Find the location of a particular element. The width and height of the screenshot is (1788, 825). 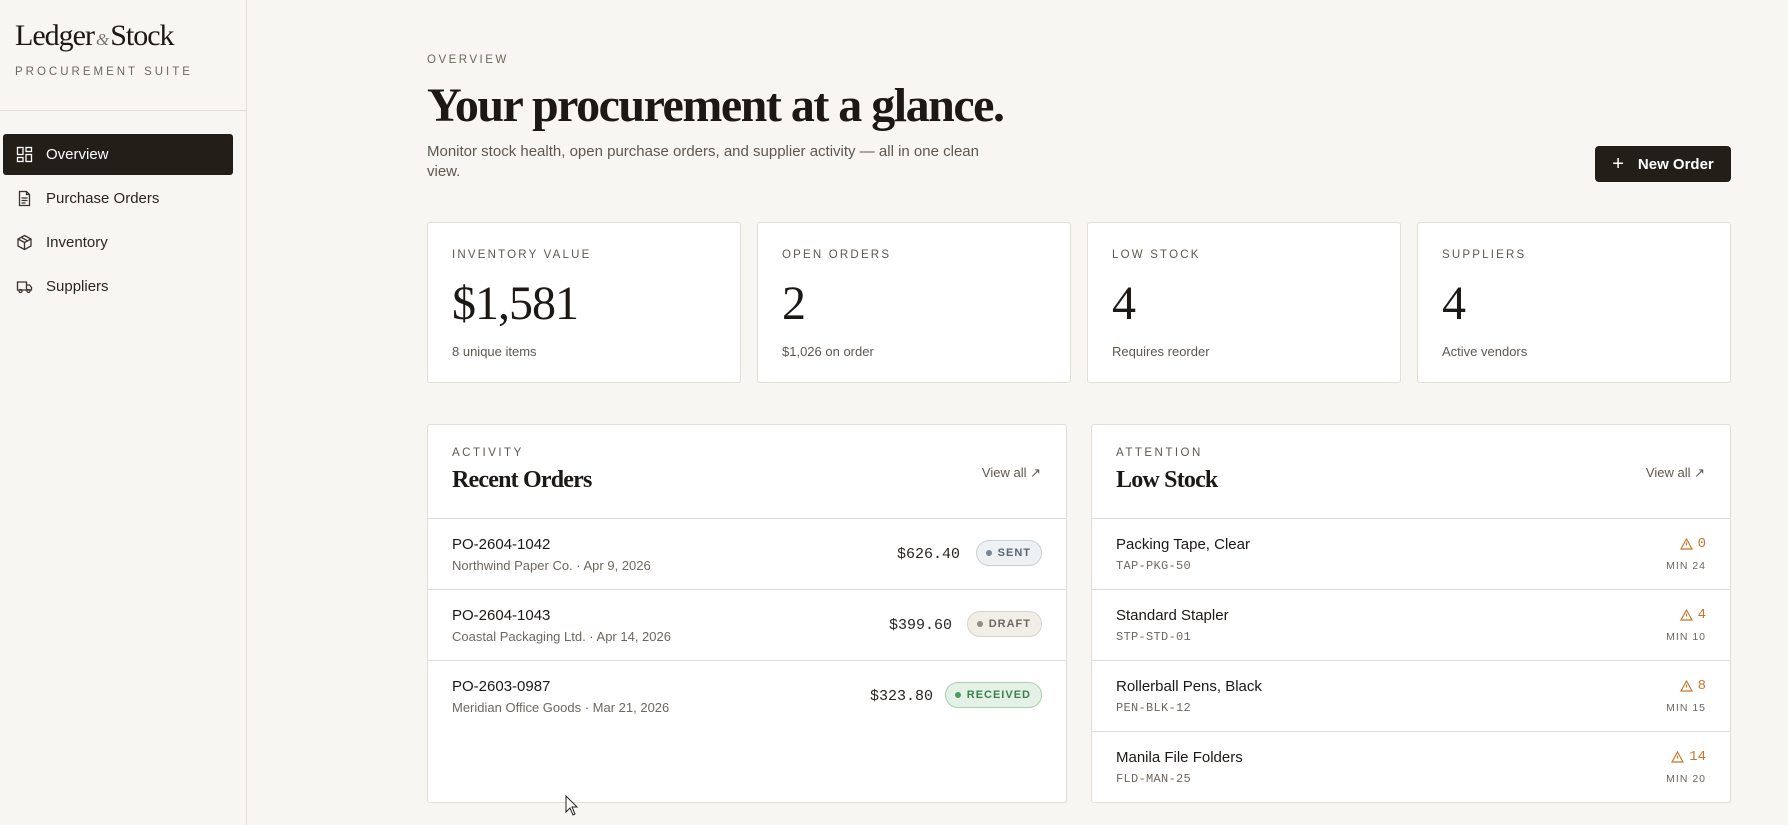

panel-title: Low Stock is located at coordinates (1167, 480).